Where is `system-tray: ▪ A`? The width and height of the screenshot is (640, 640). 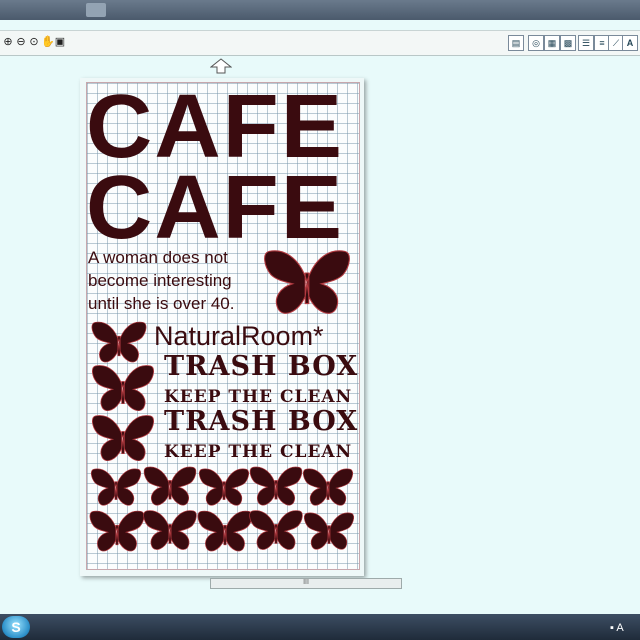
system-tray: ▪ A is located at coordinates (623, 628).